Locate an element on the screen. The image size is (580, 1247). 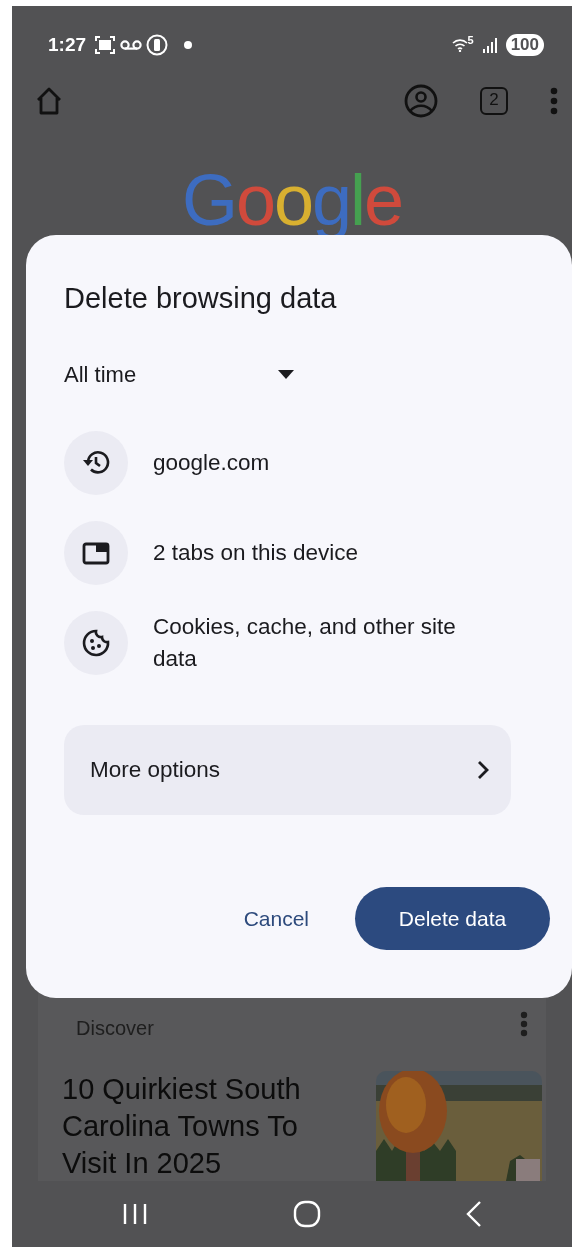
caret-icon is located at coordinates (286, 374).